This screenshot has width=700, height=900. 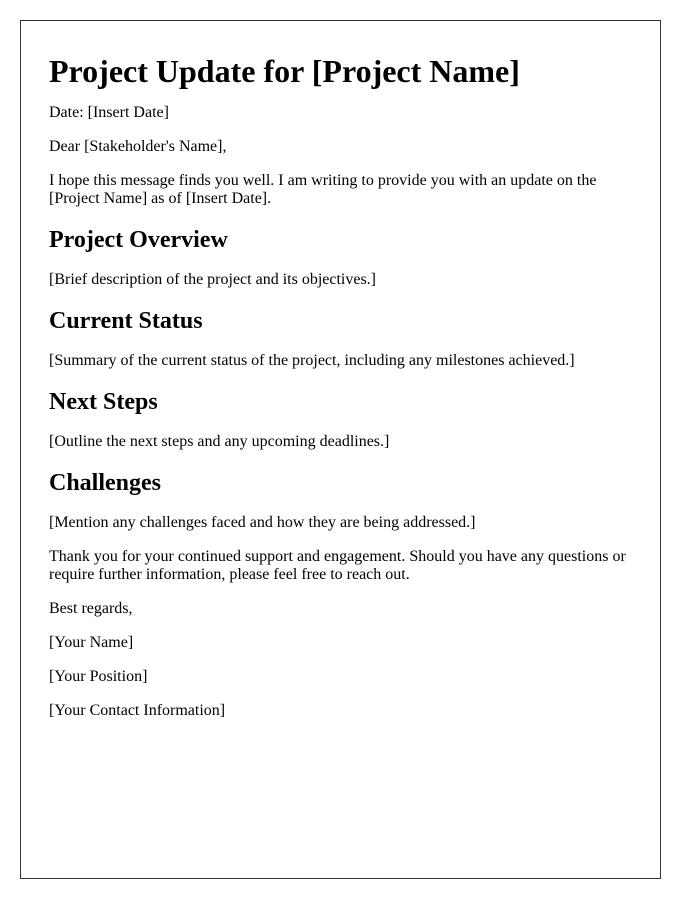 What do you see at coordinates (98, 676) in the screenshot?
I see `signature-position: [Your Position]` at bounding box center [98, 676].